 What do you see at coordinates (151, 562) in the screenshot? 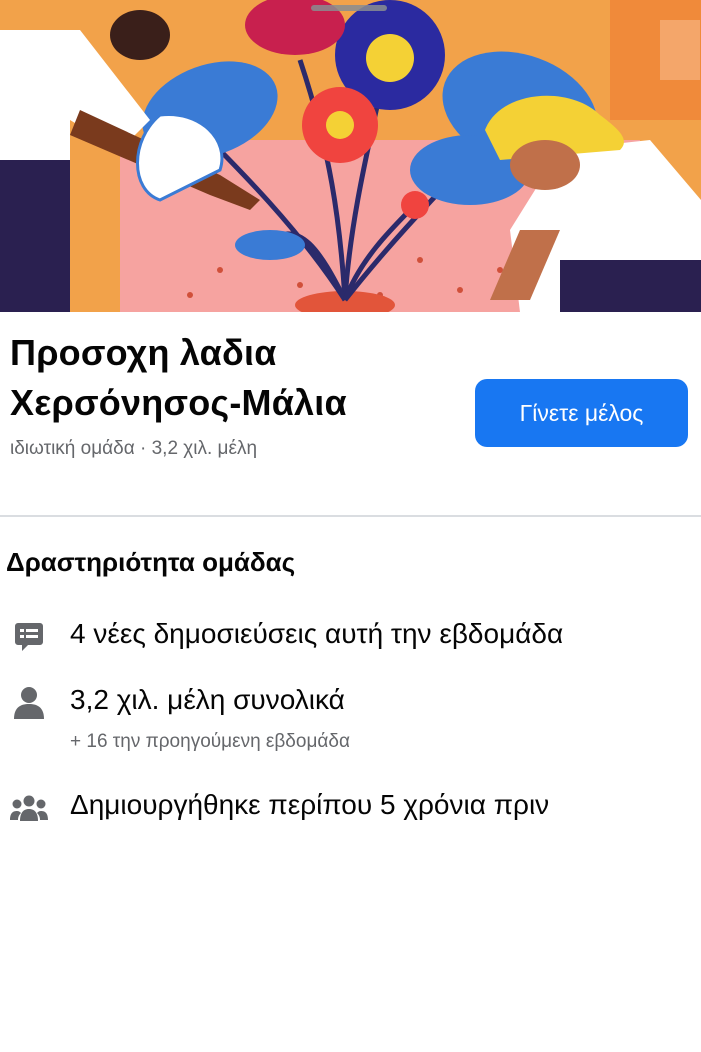
I see `section-title: Δραστηριότητα ομάδας` at bounding box center [151, 562].